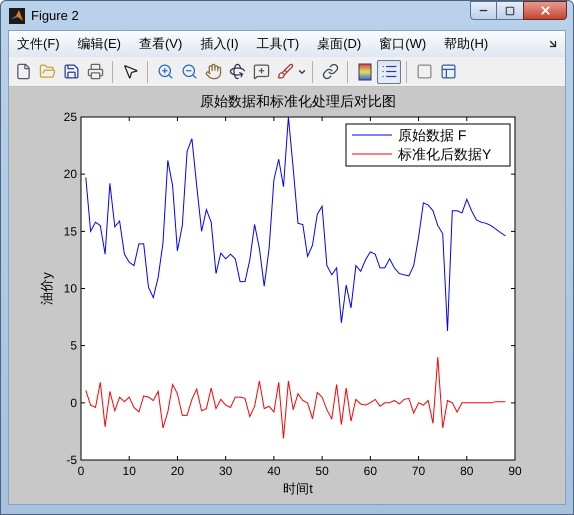  Describe the element at coordinates (73, 345) in the screenshot. I see `tick-label: 5` at that location.